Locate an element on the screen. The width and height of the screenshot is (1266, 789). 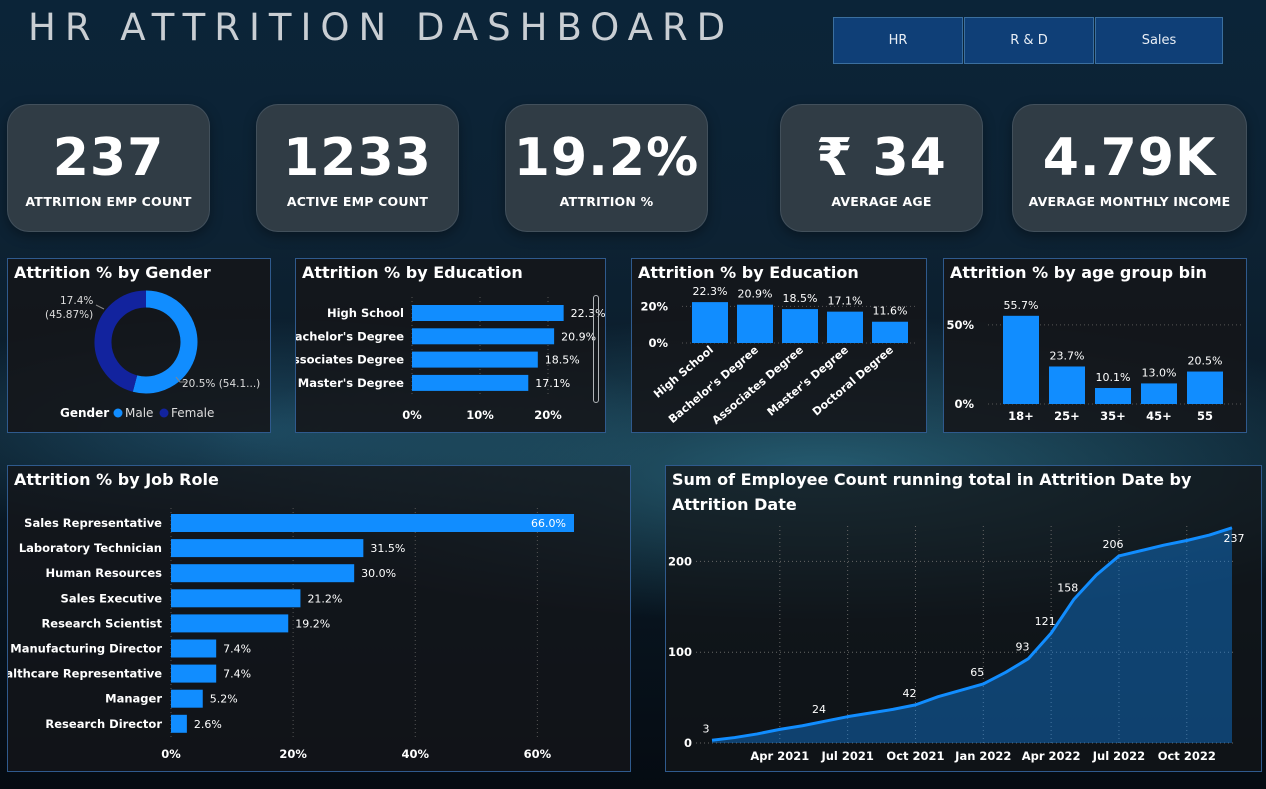
point-label: 42 is located at coordinates (909, 693).